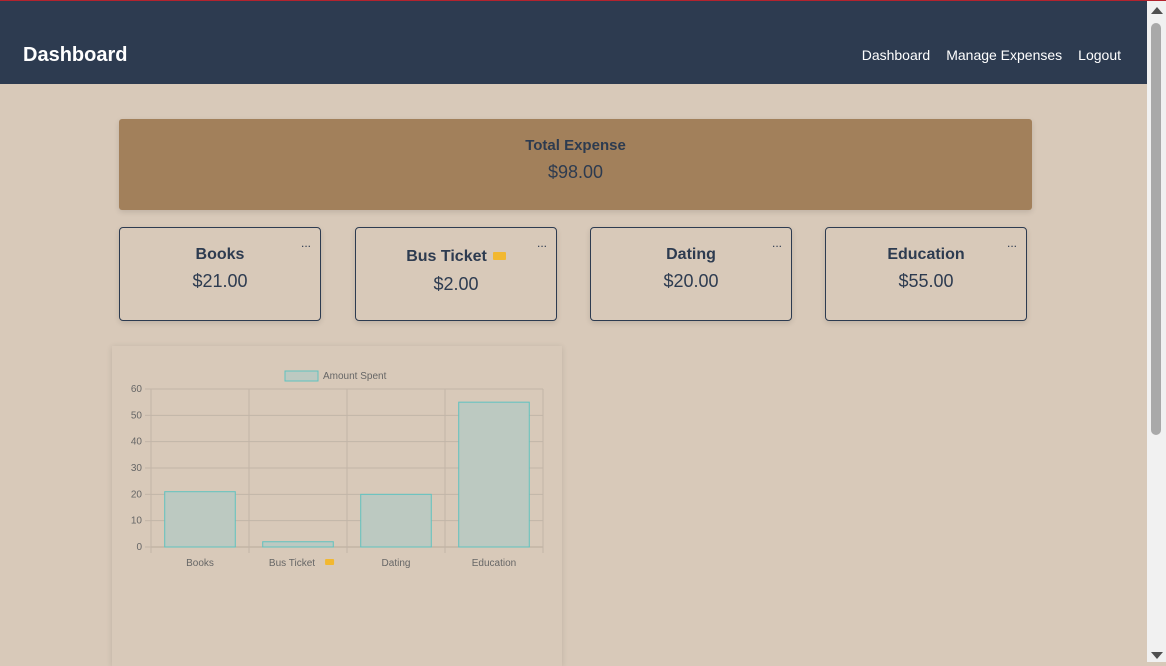 The width and height of the screenshot is (1166, 666). What do you see at coordinates (75, 55) in the screenshot?
I see `brand-title: Dashboard` at bounding box center [75, 55].